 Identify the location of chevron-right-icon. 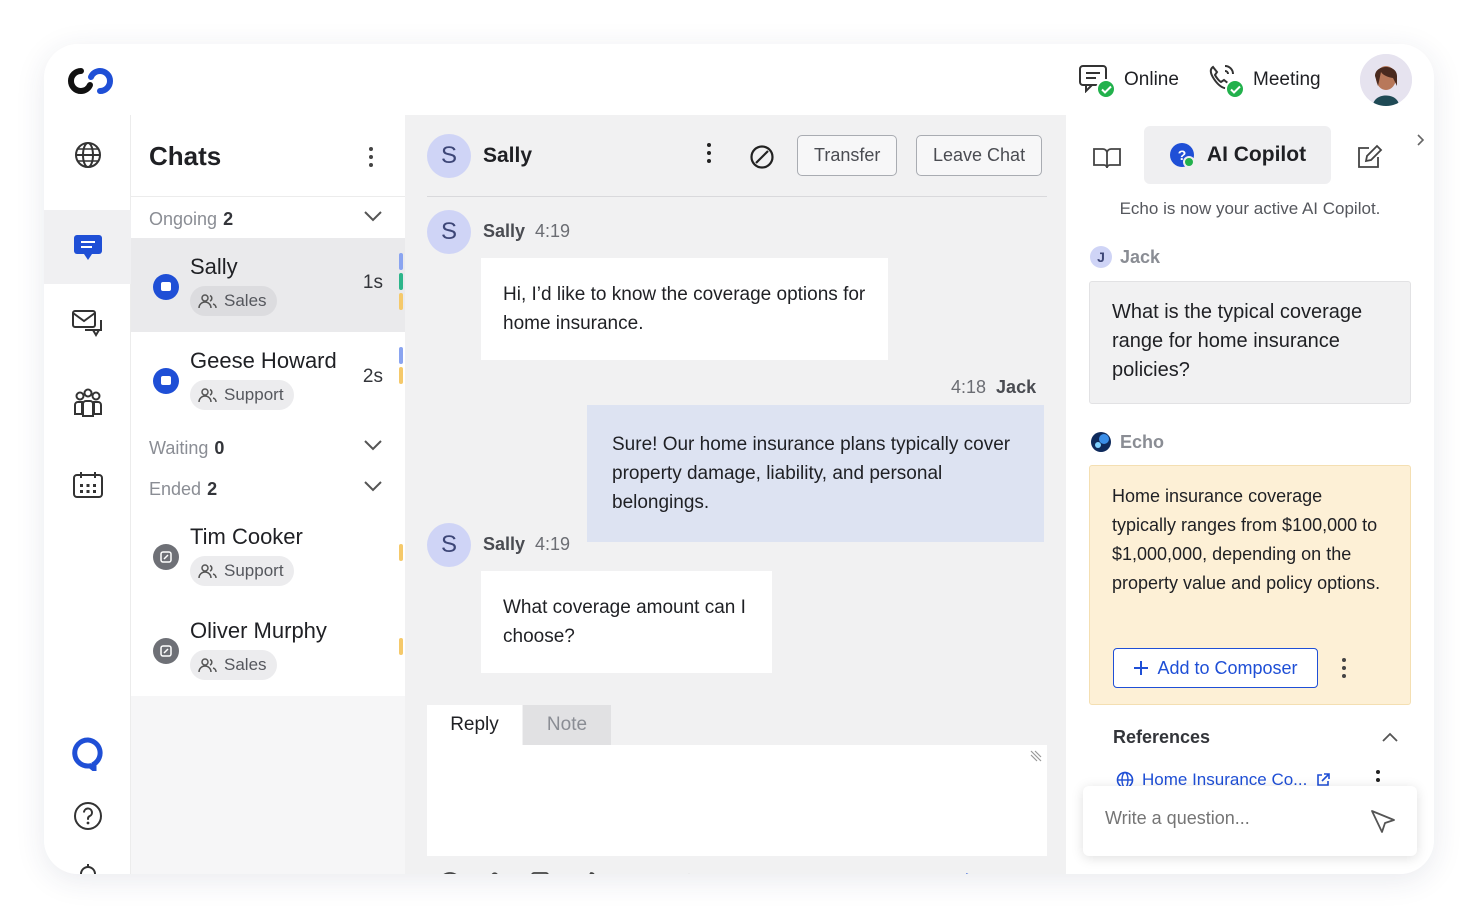
(1421, 140).